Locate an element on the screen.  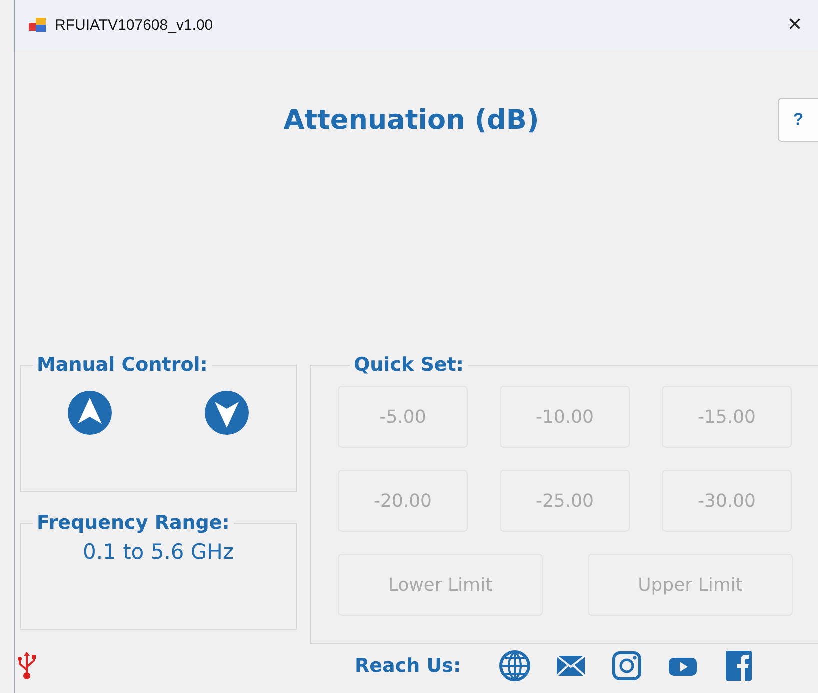
app-icon is located at coordinates (38, 25).